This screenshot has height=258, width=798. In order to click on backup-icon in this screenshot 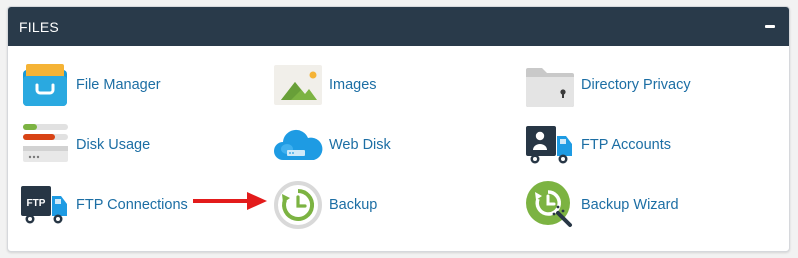, I will do `click(298, 205)`.